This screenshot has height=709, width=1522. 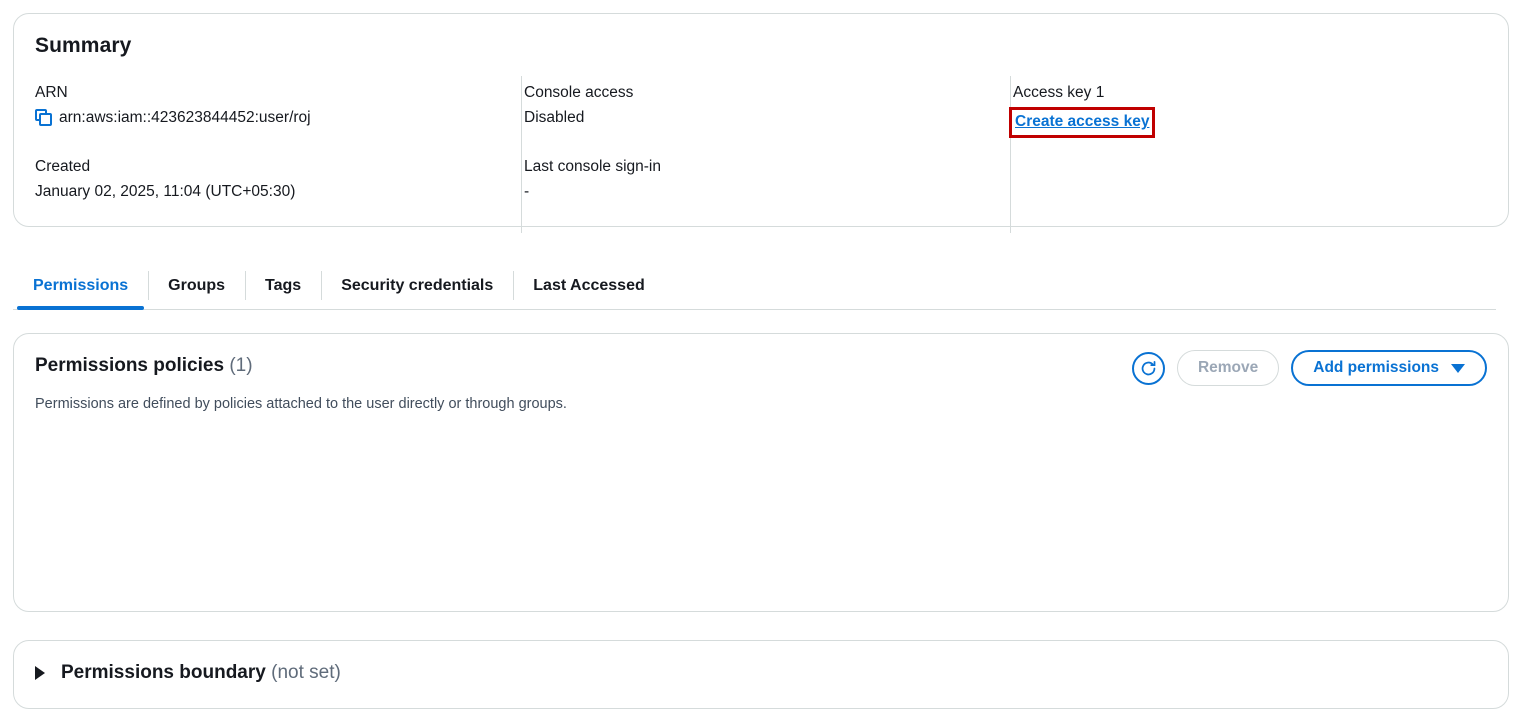 What do you see at coordinates (759, 105) in the screenshot?
I see `console-access-block: Console access Disabled` at bounding box center [759, 105].